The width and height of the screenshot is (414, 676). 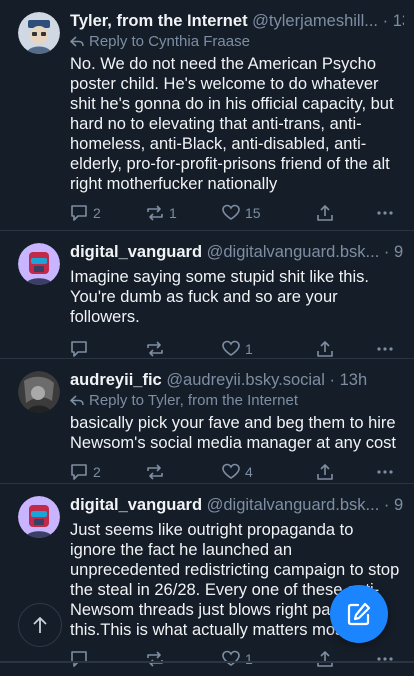 What do you see at coordinates (269, 213) in the screenshot?
I see `like-button: 15` at bounding box center [269, 213].